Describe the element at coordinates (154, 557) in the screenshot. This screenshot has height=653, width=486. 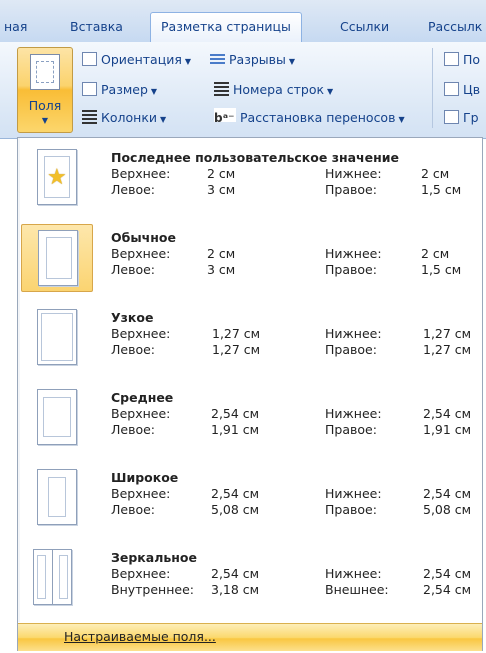
I see `preset-title: Зеркальное` at that location.